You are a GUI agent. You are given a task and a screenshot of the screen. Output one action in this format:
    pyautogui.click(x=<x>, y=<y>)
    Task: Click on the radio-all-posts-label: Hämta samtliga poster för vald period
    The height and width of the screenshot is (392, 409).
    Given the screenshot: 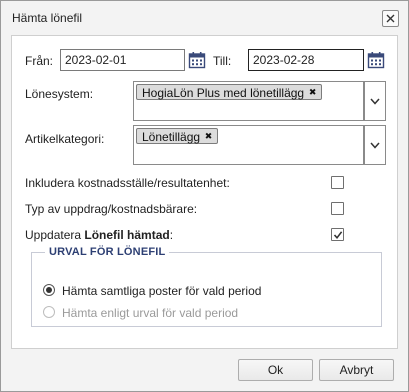 What is the action you would take?
    pyautogui.click(x=161, y=291)
    